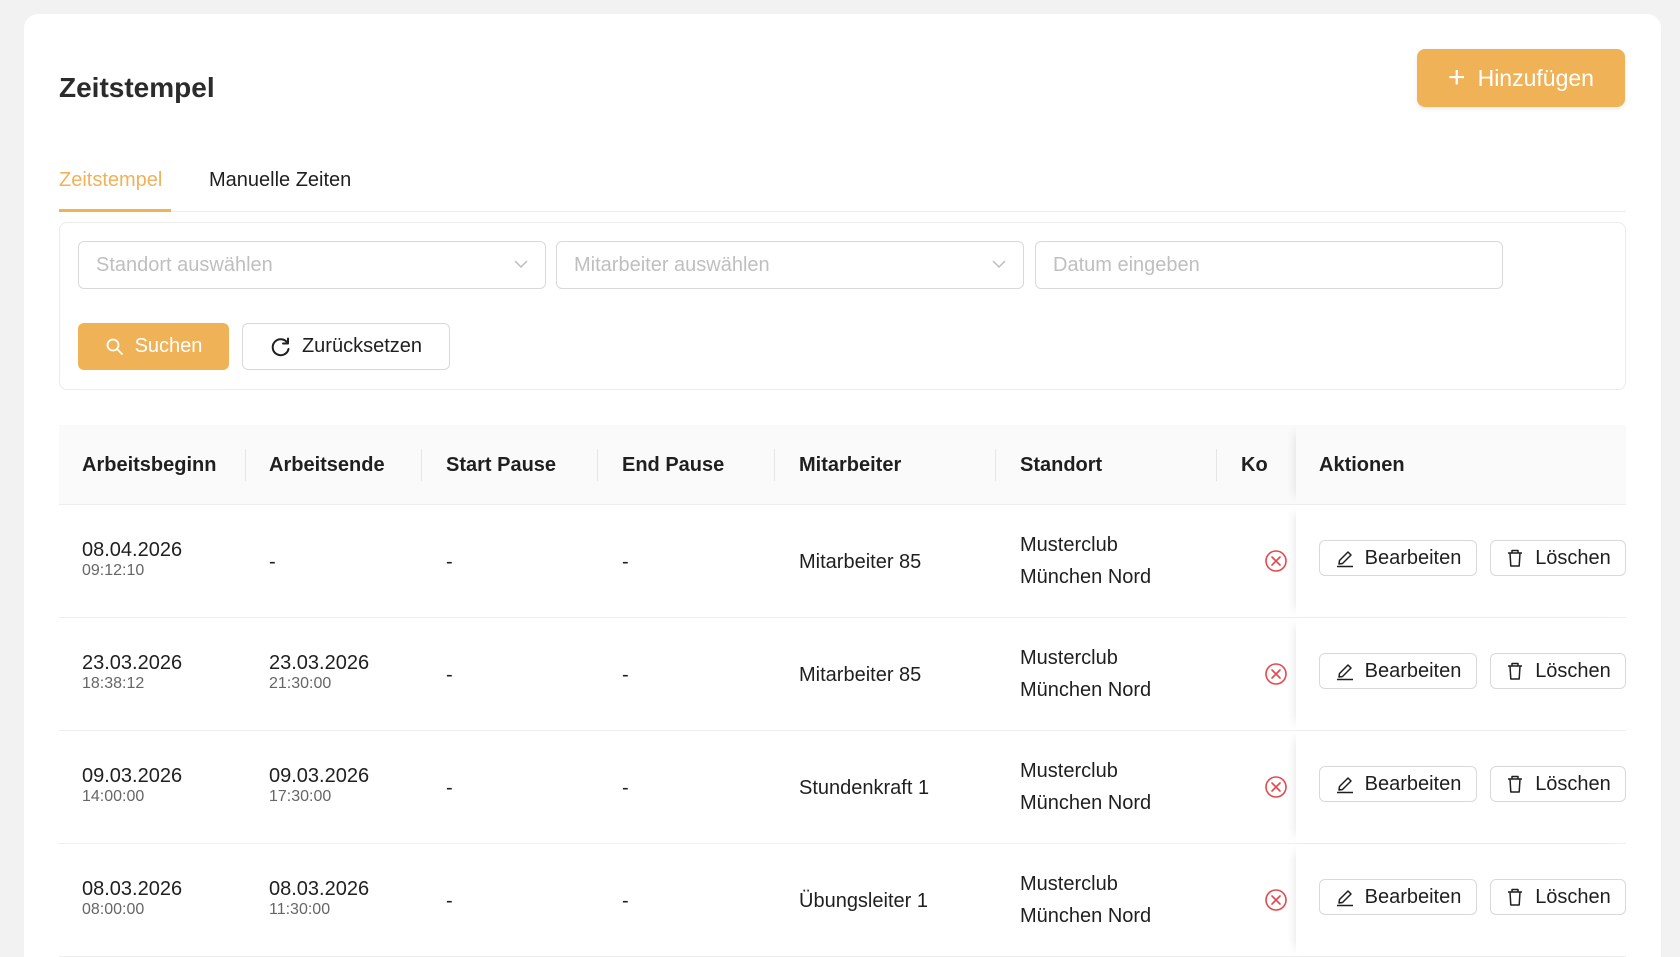 This screenshot has height=957, width=1680. Describe the element at coordinates (300, 683) in the screenshot. I see `end-time: 21:30:00` at that location.